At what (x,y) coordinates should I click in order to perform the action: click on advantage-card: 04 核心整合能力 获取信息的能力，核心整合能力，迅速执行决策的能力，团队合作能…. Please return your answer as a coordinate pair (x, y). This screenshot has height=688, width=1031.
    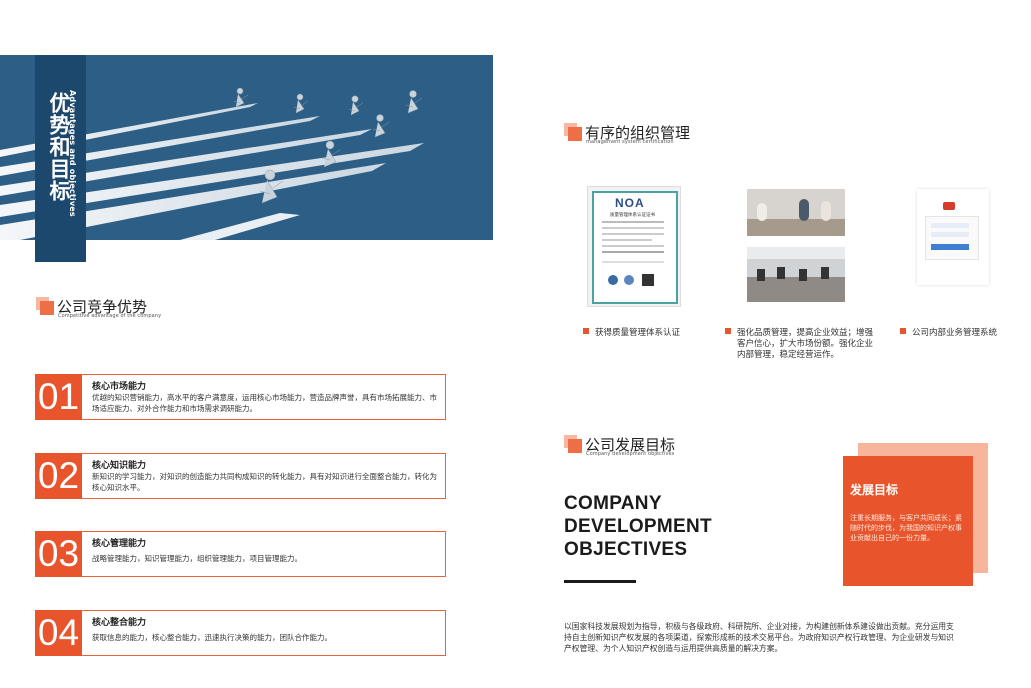
    Looking at the image, I should click on (240, 633).